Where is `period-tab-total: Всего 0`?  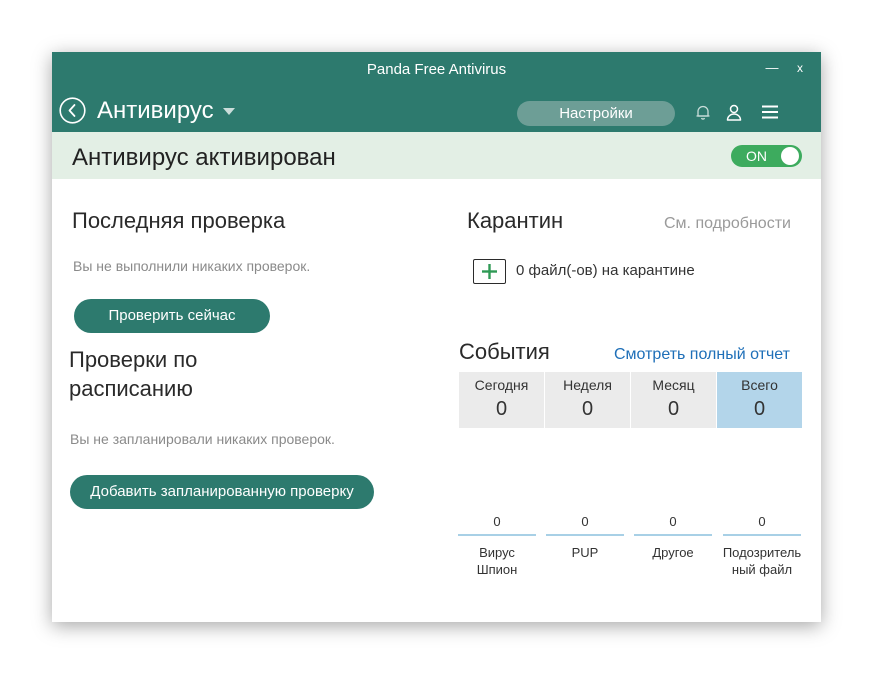
period-tab-total: Всего 0 is located at coordinates (759, 400).